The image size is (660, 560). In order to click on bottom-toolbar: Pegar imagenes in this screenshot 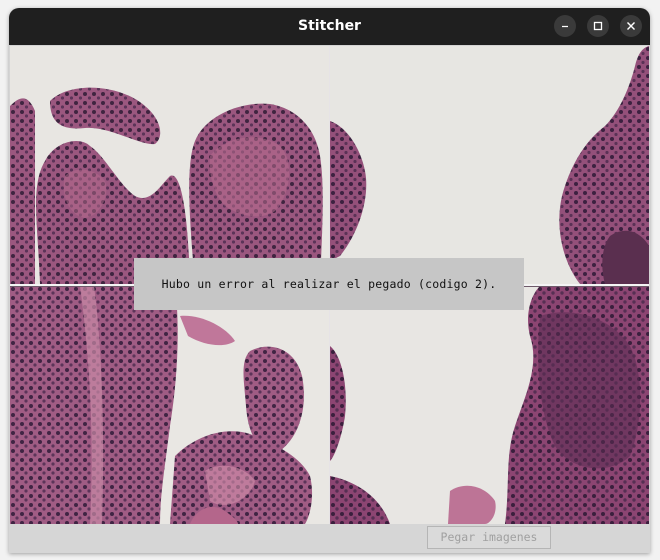, I will do `click(329, 538)`.